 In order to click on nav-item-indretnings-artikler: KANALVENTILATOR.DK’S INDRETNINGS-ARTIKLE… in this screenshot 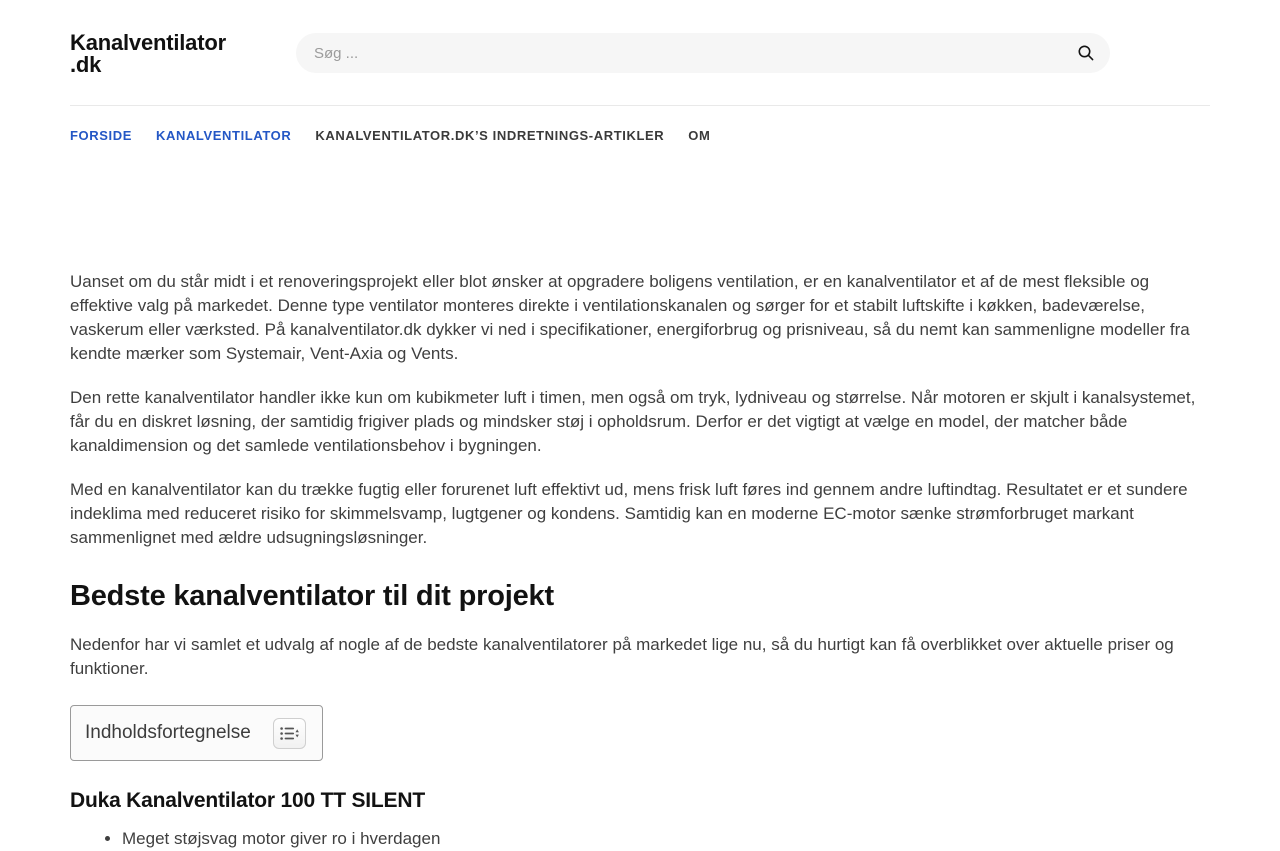, I will do `click(489, 135)`.